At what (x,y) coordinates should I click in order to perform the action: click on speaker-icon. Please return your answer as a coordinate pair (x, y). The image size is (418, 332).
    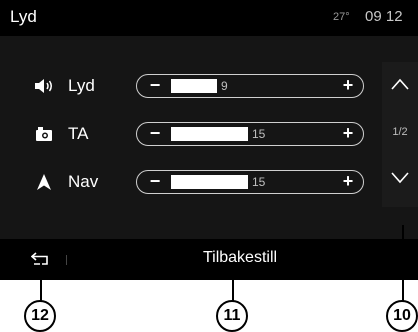
    Looking at the image, I should click on (44, 86).